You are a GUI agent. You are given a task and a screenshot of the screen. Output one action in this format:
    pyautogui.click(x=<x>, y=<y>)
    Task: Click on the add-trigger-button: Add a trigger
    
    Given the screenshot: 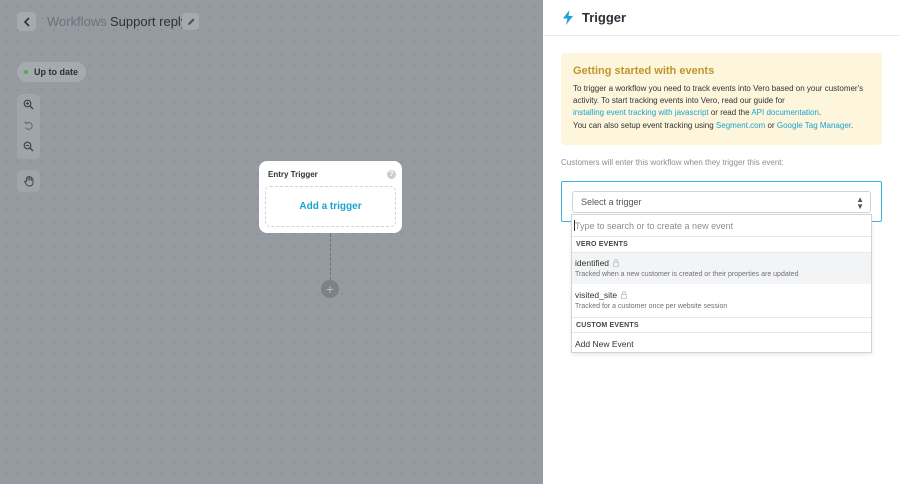 What is the action you would take?
    pyautogui.click(x=330, y=206)
    